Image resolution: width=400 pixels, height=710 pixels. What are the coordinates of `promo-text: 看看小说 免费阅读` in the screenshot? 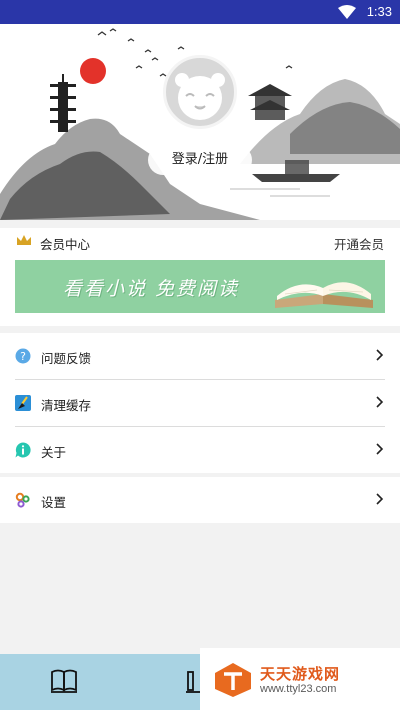 It's located at (151, 289).